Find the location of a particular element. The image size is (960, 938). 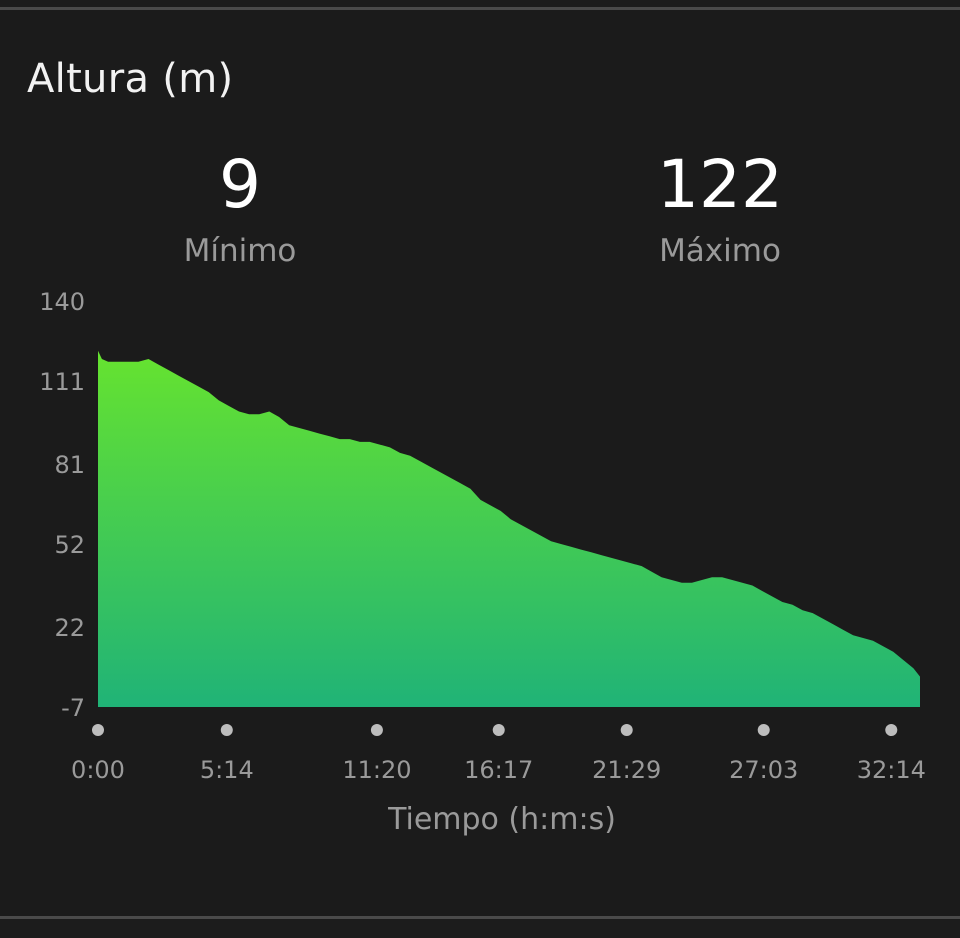

y-tick-label: 140 is located at coordinates (62, 302).